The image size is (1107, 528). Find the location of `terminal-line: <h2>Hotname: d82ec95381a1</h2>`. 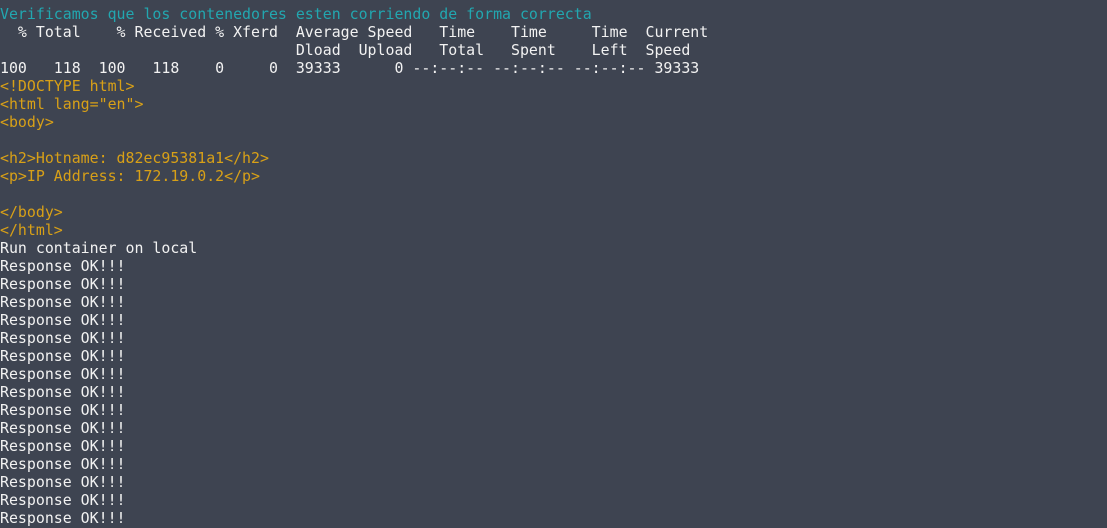

terminal-line: <h2>Hotname: d82ec95381a1</h2> is located at coordinates (134, 158).